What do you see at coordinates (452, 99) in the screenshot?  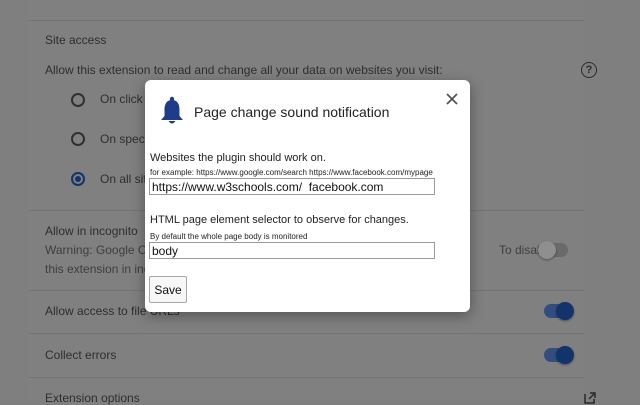 I see `close-icon` at bounding box center [452, 99].